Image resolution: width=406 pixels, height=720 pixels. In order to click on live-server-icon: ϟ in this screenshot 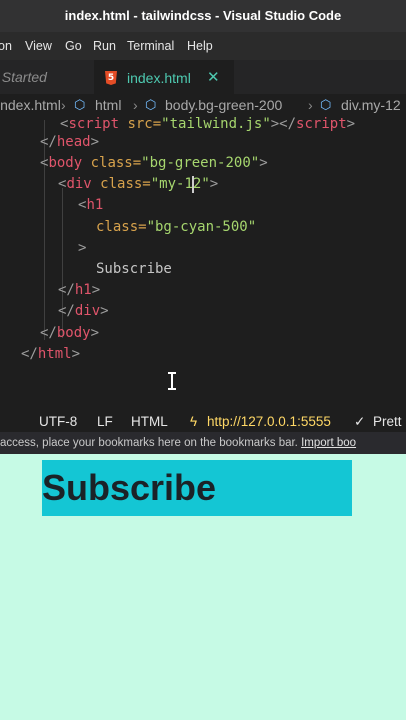, I will do `click(194, 421)`.